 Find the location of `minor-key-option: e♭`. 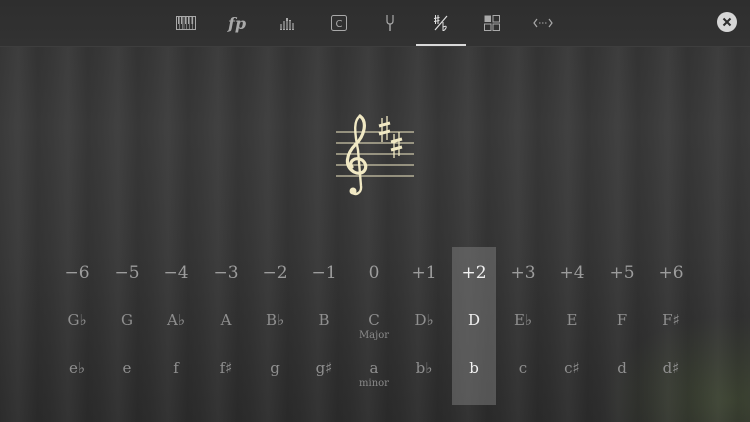

minor-key-option: e♭ is located at coordinates (77, 368).